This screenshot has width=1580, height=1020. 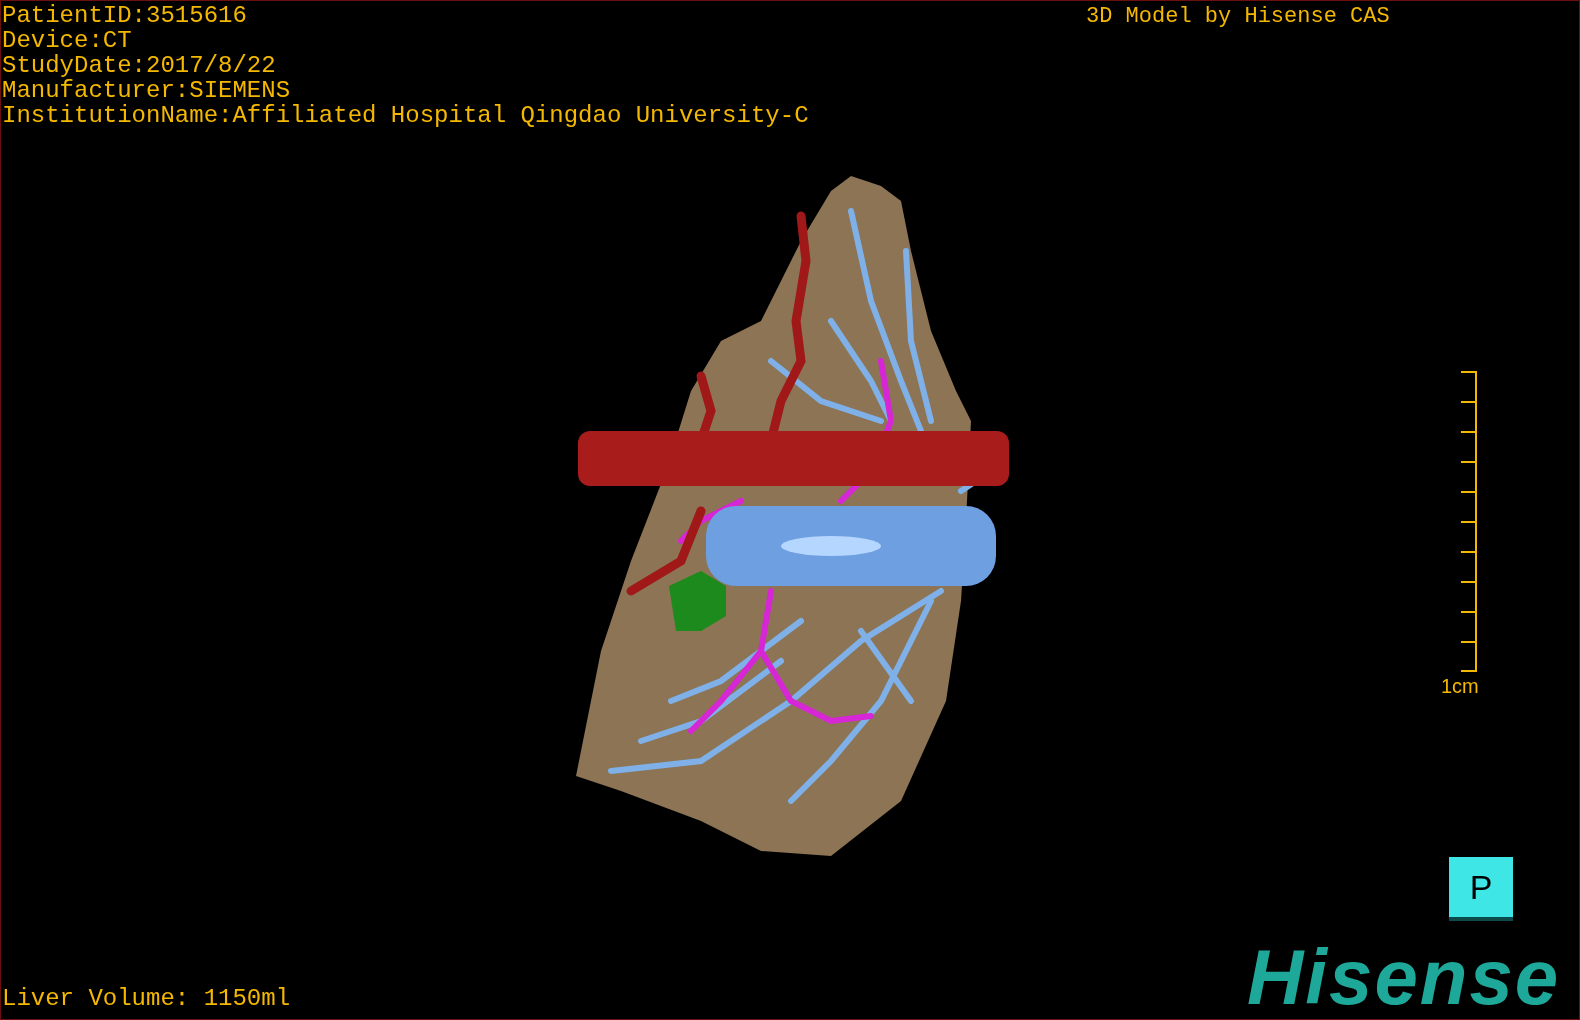 I want to click on brand-logo: Hisense, so click(x=1404, y=977).